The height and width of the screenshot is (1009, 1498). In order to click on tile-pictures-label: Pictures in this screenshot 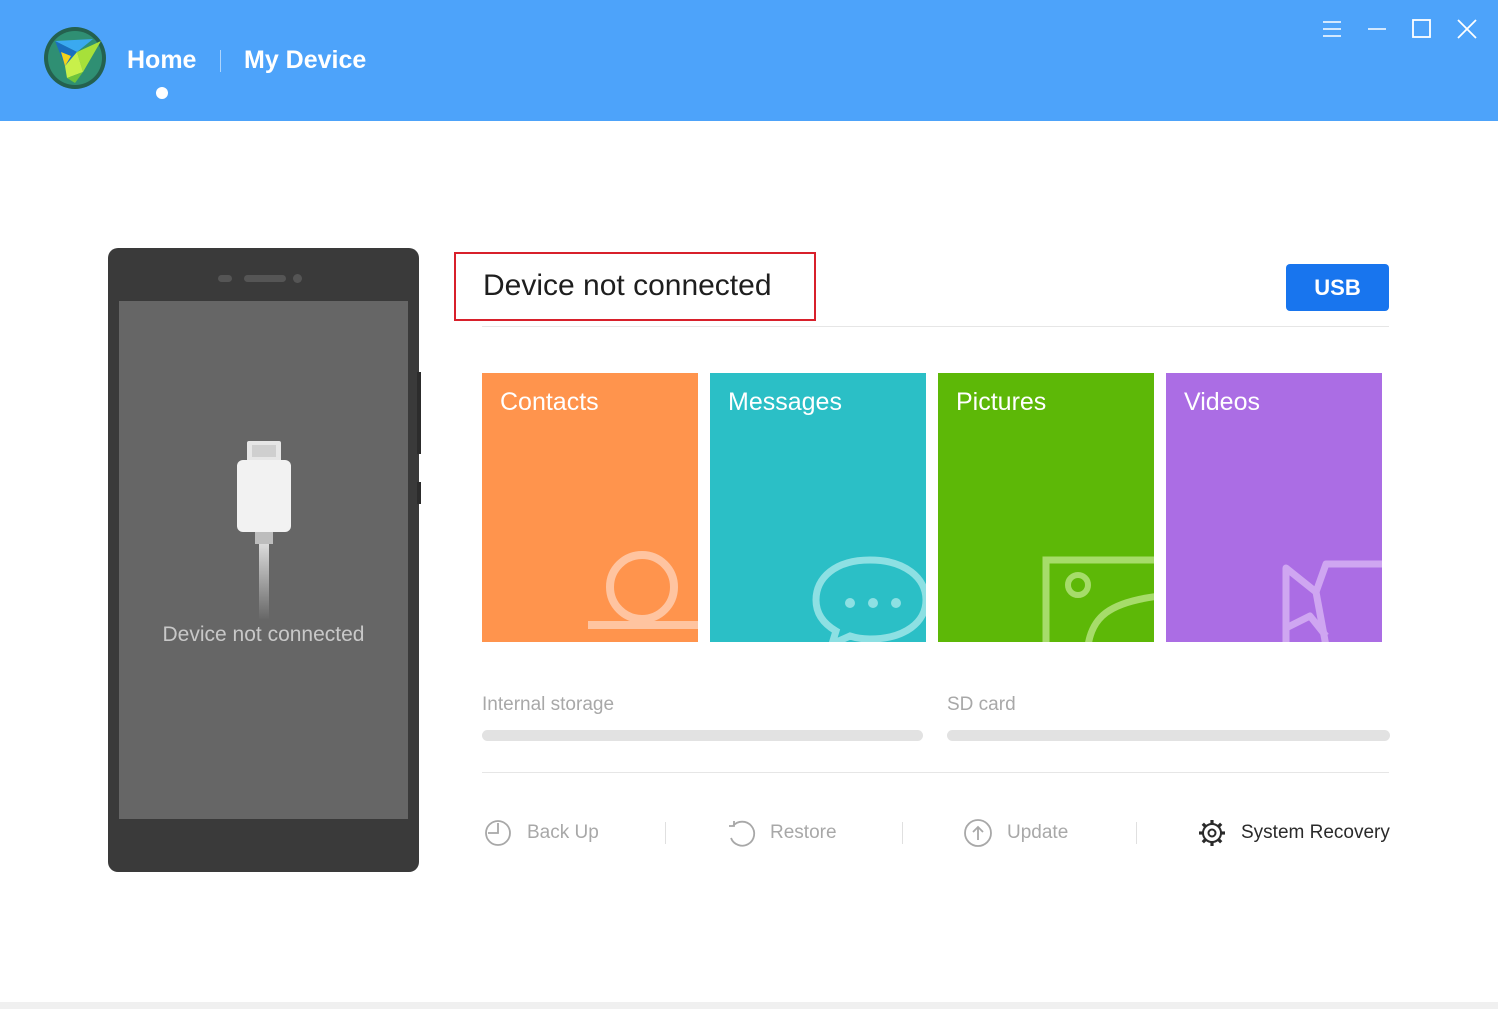, I will do `click(1001, 402)`.